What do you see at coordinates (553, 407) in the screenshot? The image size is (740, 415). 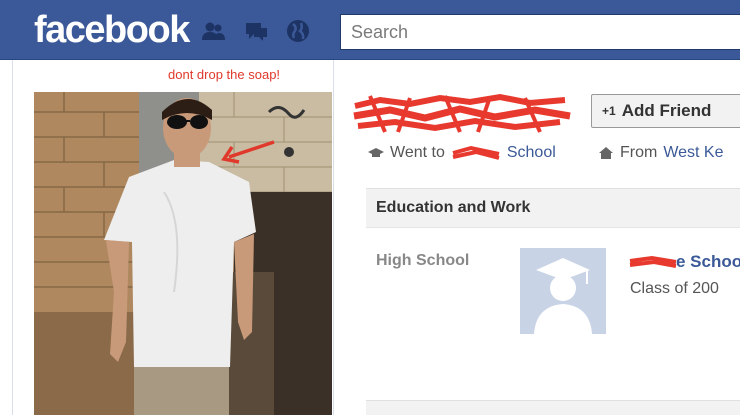 I see `next-section-header` at bounding box center [553, 407].